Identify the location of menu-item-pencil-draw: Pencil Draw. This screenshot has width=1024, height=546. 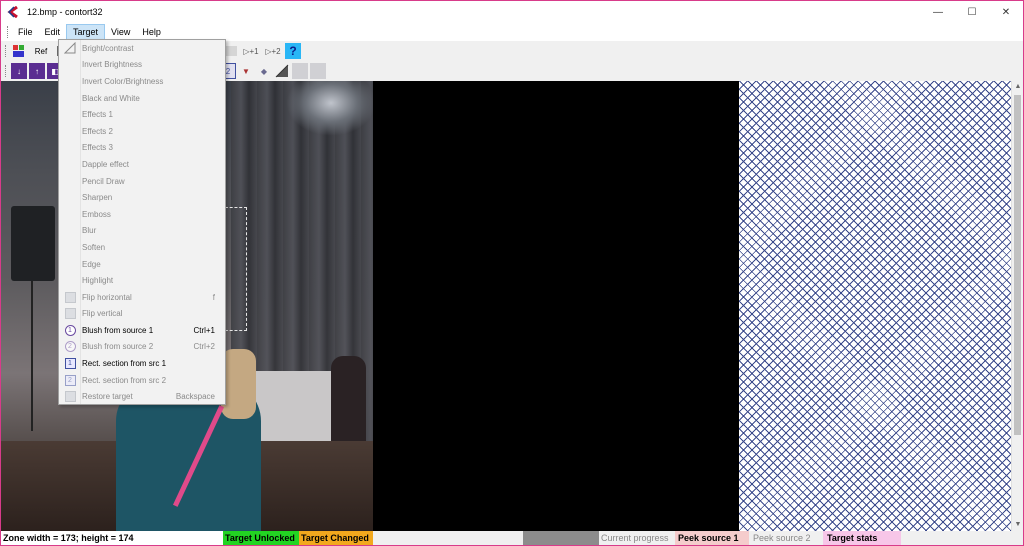
(142, 181).